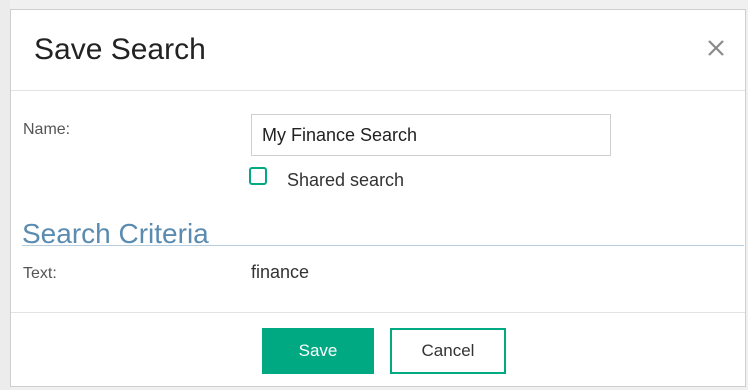 The height and width of the screenshot is (390, 748). I want to click on save-button: Save, so click(318, 351).